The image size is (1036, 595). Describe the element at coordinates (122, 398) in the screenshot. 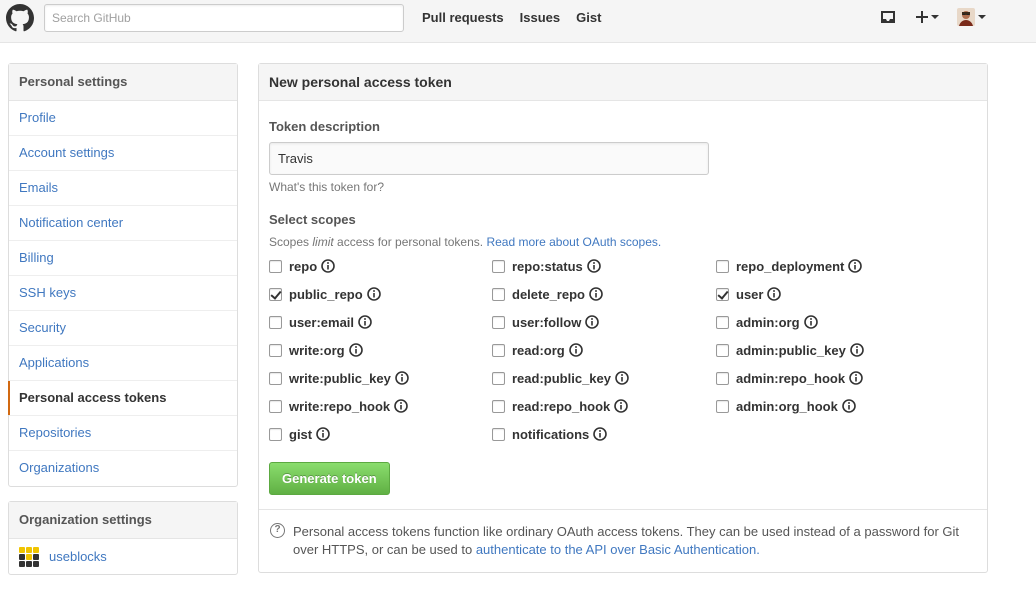

I see `sidebar-item-personal-access-tokens: Personal access tokens` at that location.